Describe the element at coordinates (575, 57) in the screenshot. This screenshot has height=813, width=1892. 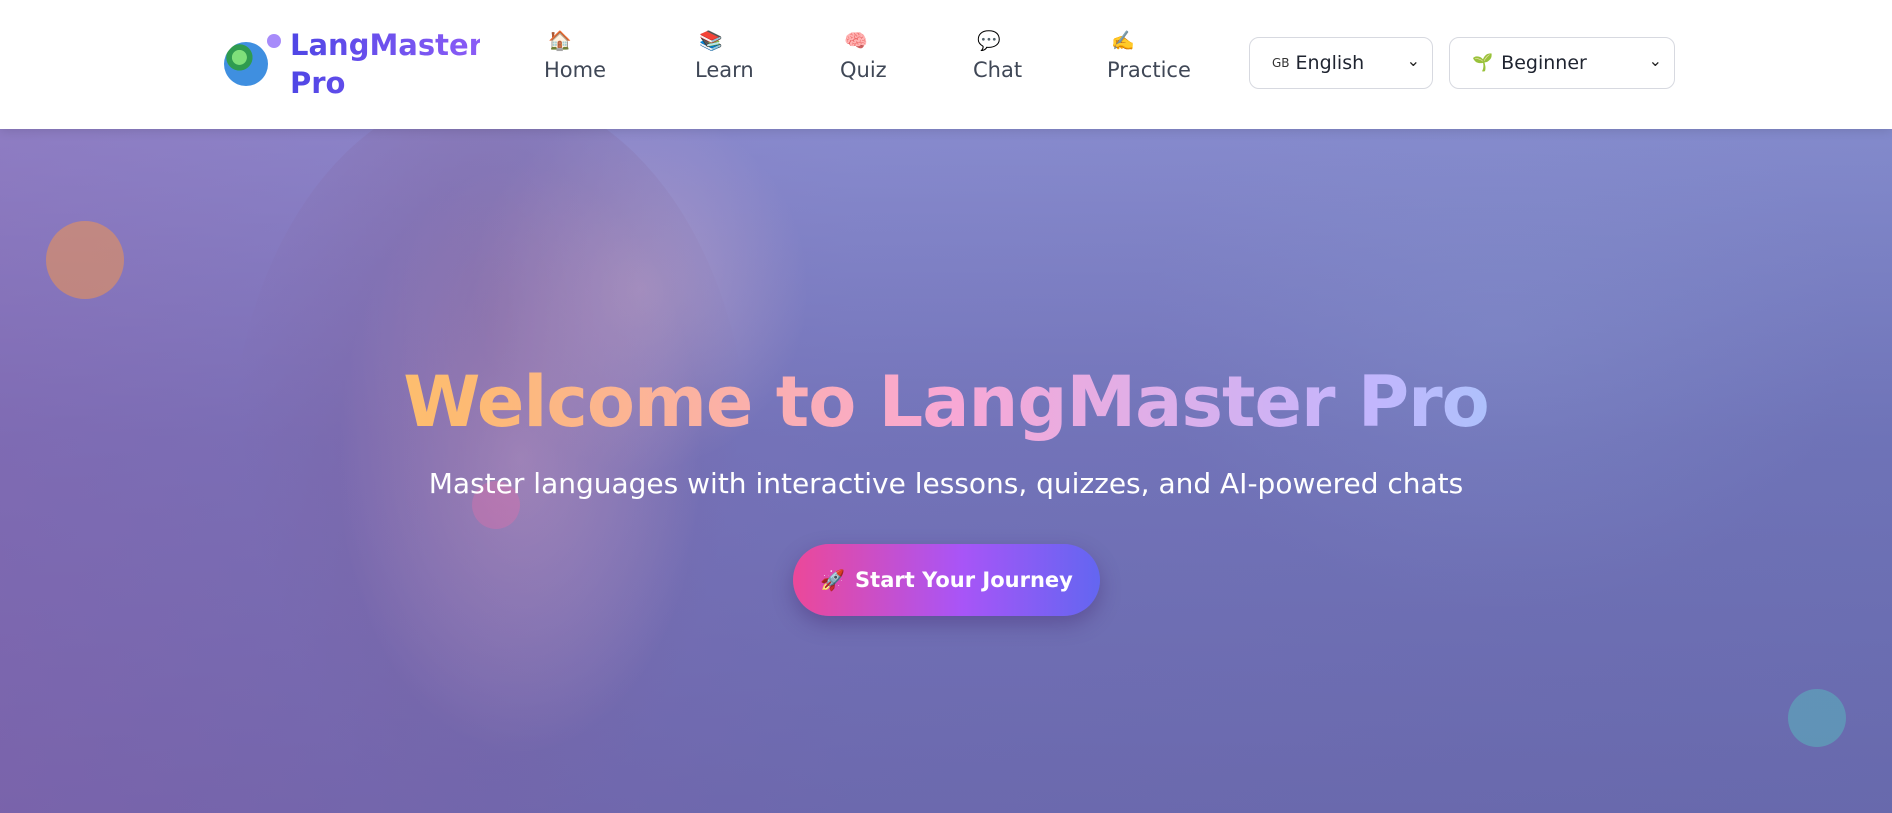
I see `nav-home: 🏠 Home` at that location.